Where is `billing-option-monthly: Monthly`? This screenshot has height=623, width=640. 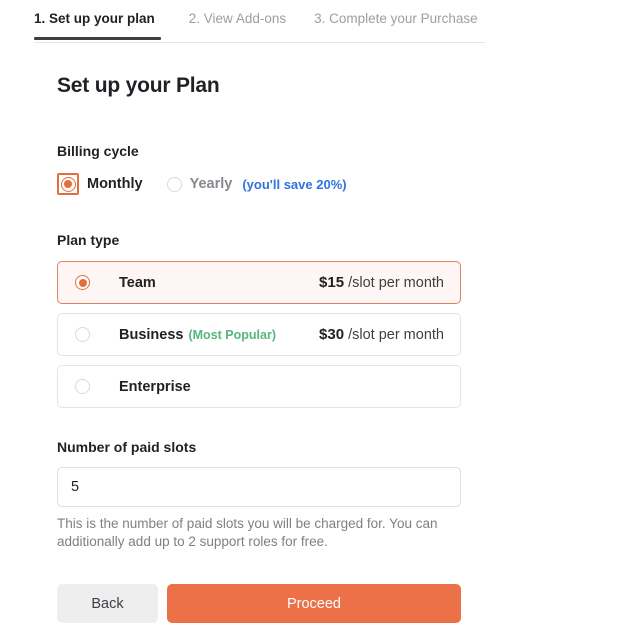
billing-option-monthly: Monthly is located at coordinates (100, 184).